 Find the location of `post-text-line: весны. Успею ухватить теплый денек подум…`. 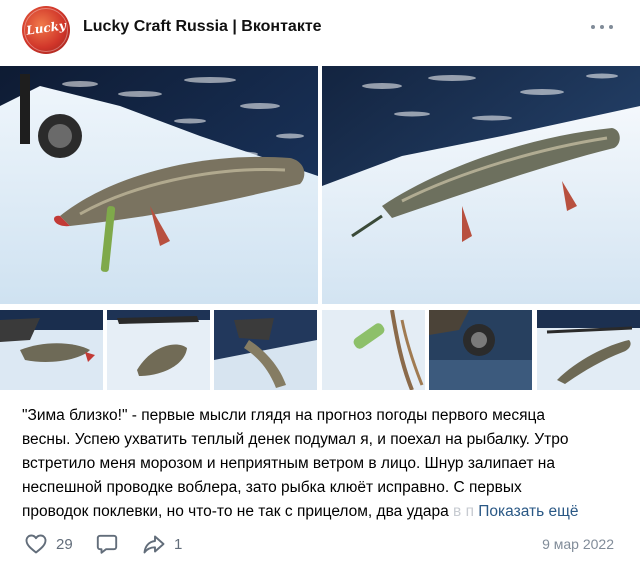

post-text-line: весны. Успею ухватить теплый денек подум… is located at coordinates (295, 439).